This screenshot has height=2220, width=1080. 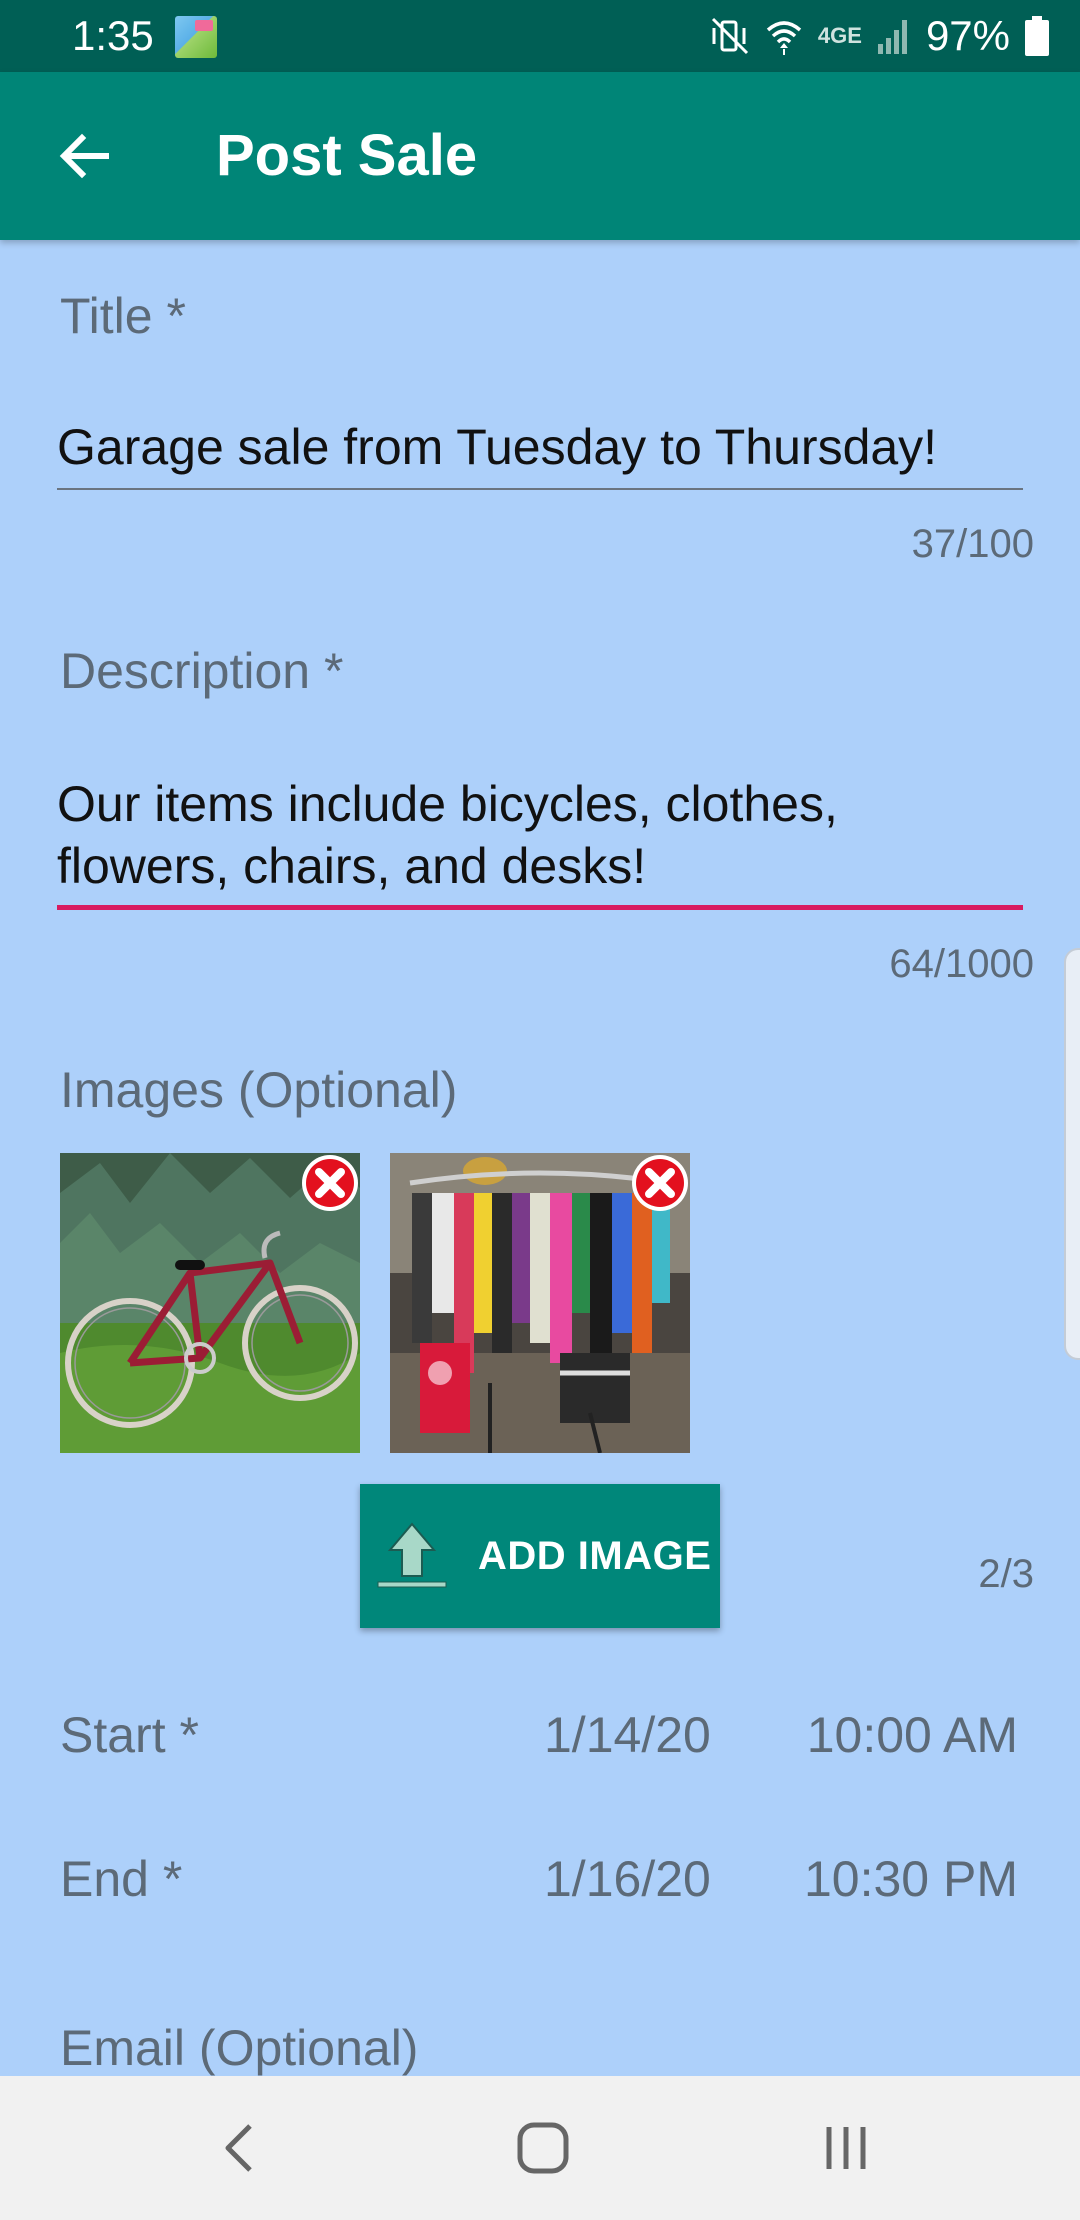 What do you see at coordinates (347, 155) in the screenshot?
I see `page-title: Post Sale` at bounding box center [347, 155].